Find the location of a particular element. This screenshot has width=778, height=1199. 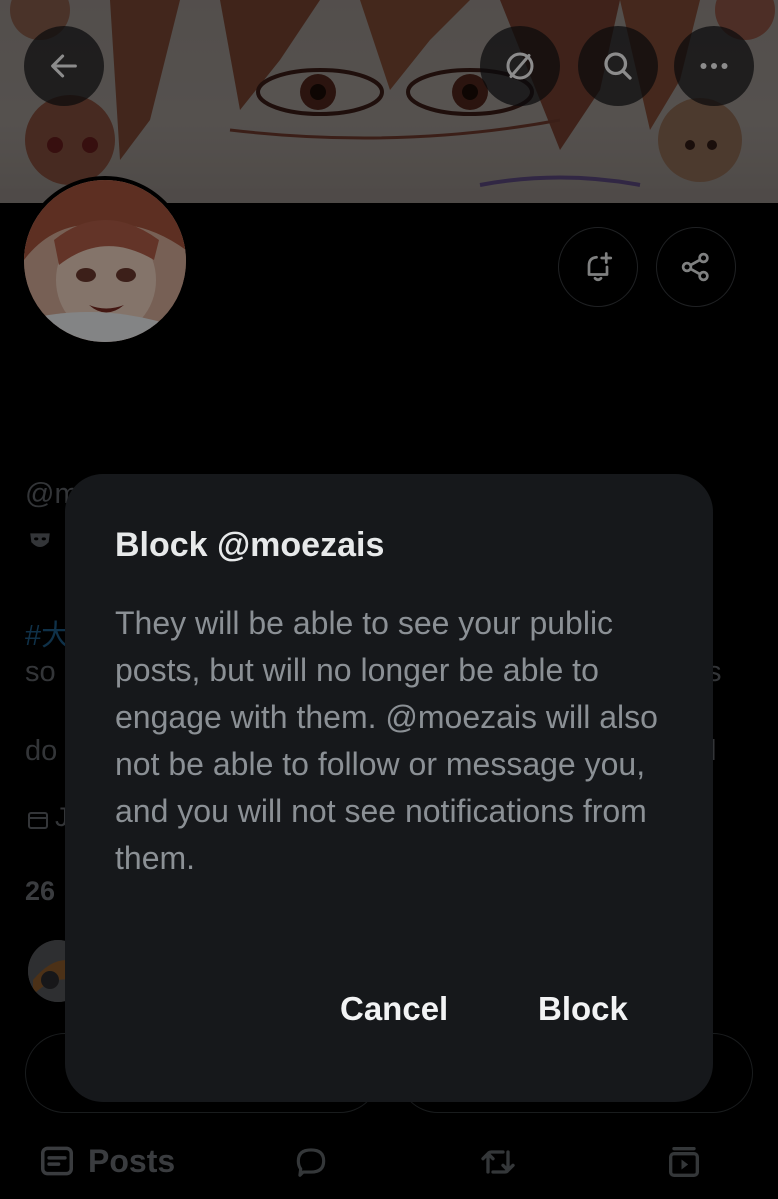

dialog-title: Block @moezais is located at coordinates (250, 545).